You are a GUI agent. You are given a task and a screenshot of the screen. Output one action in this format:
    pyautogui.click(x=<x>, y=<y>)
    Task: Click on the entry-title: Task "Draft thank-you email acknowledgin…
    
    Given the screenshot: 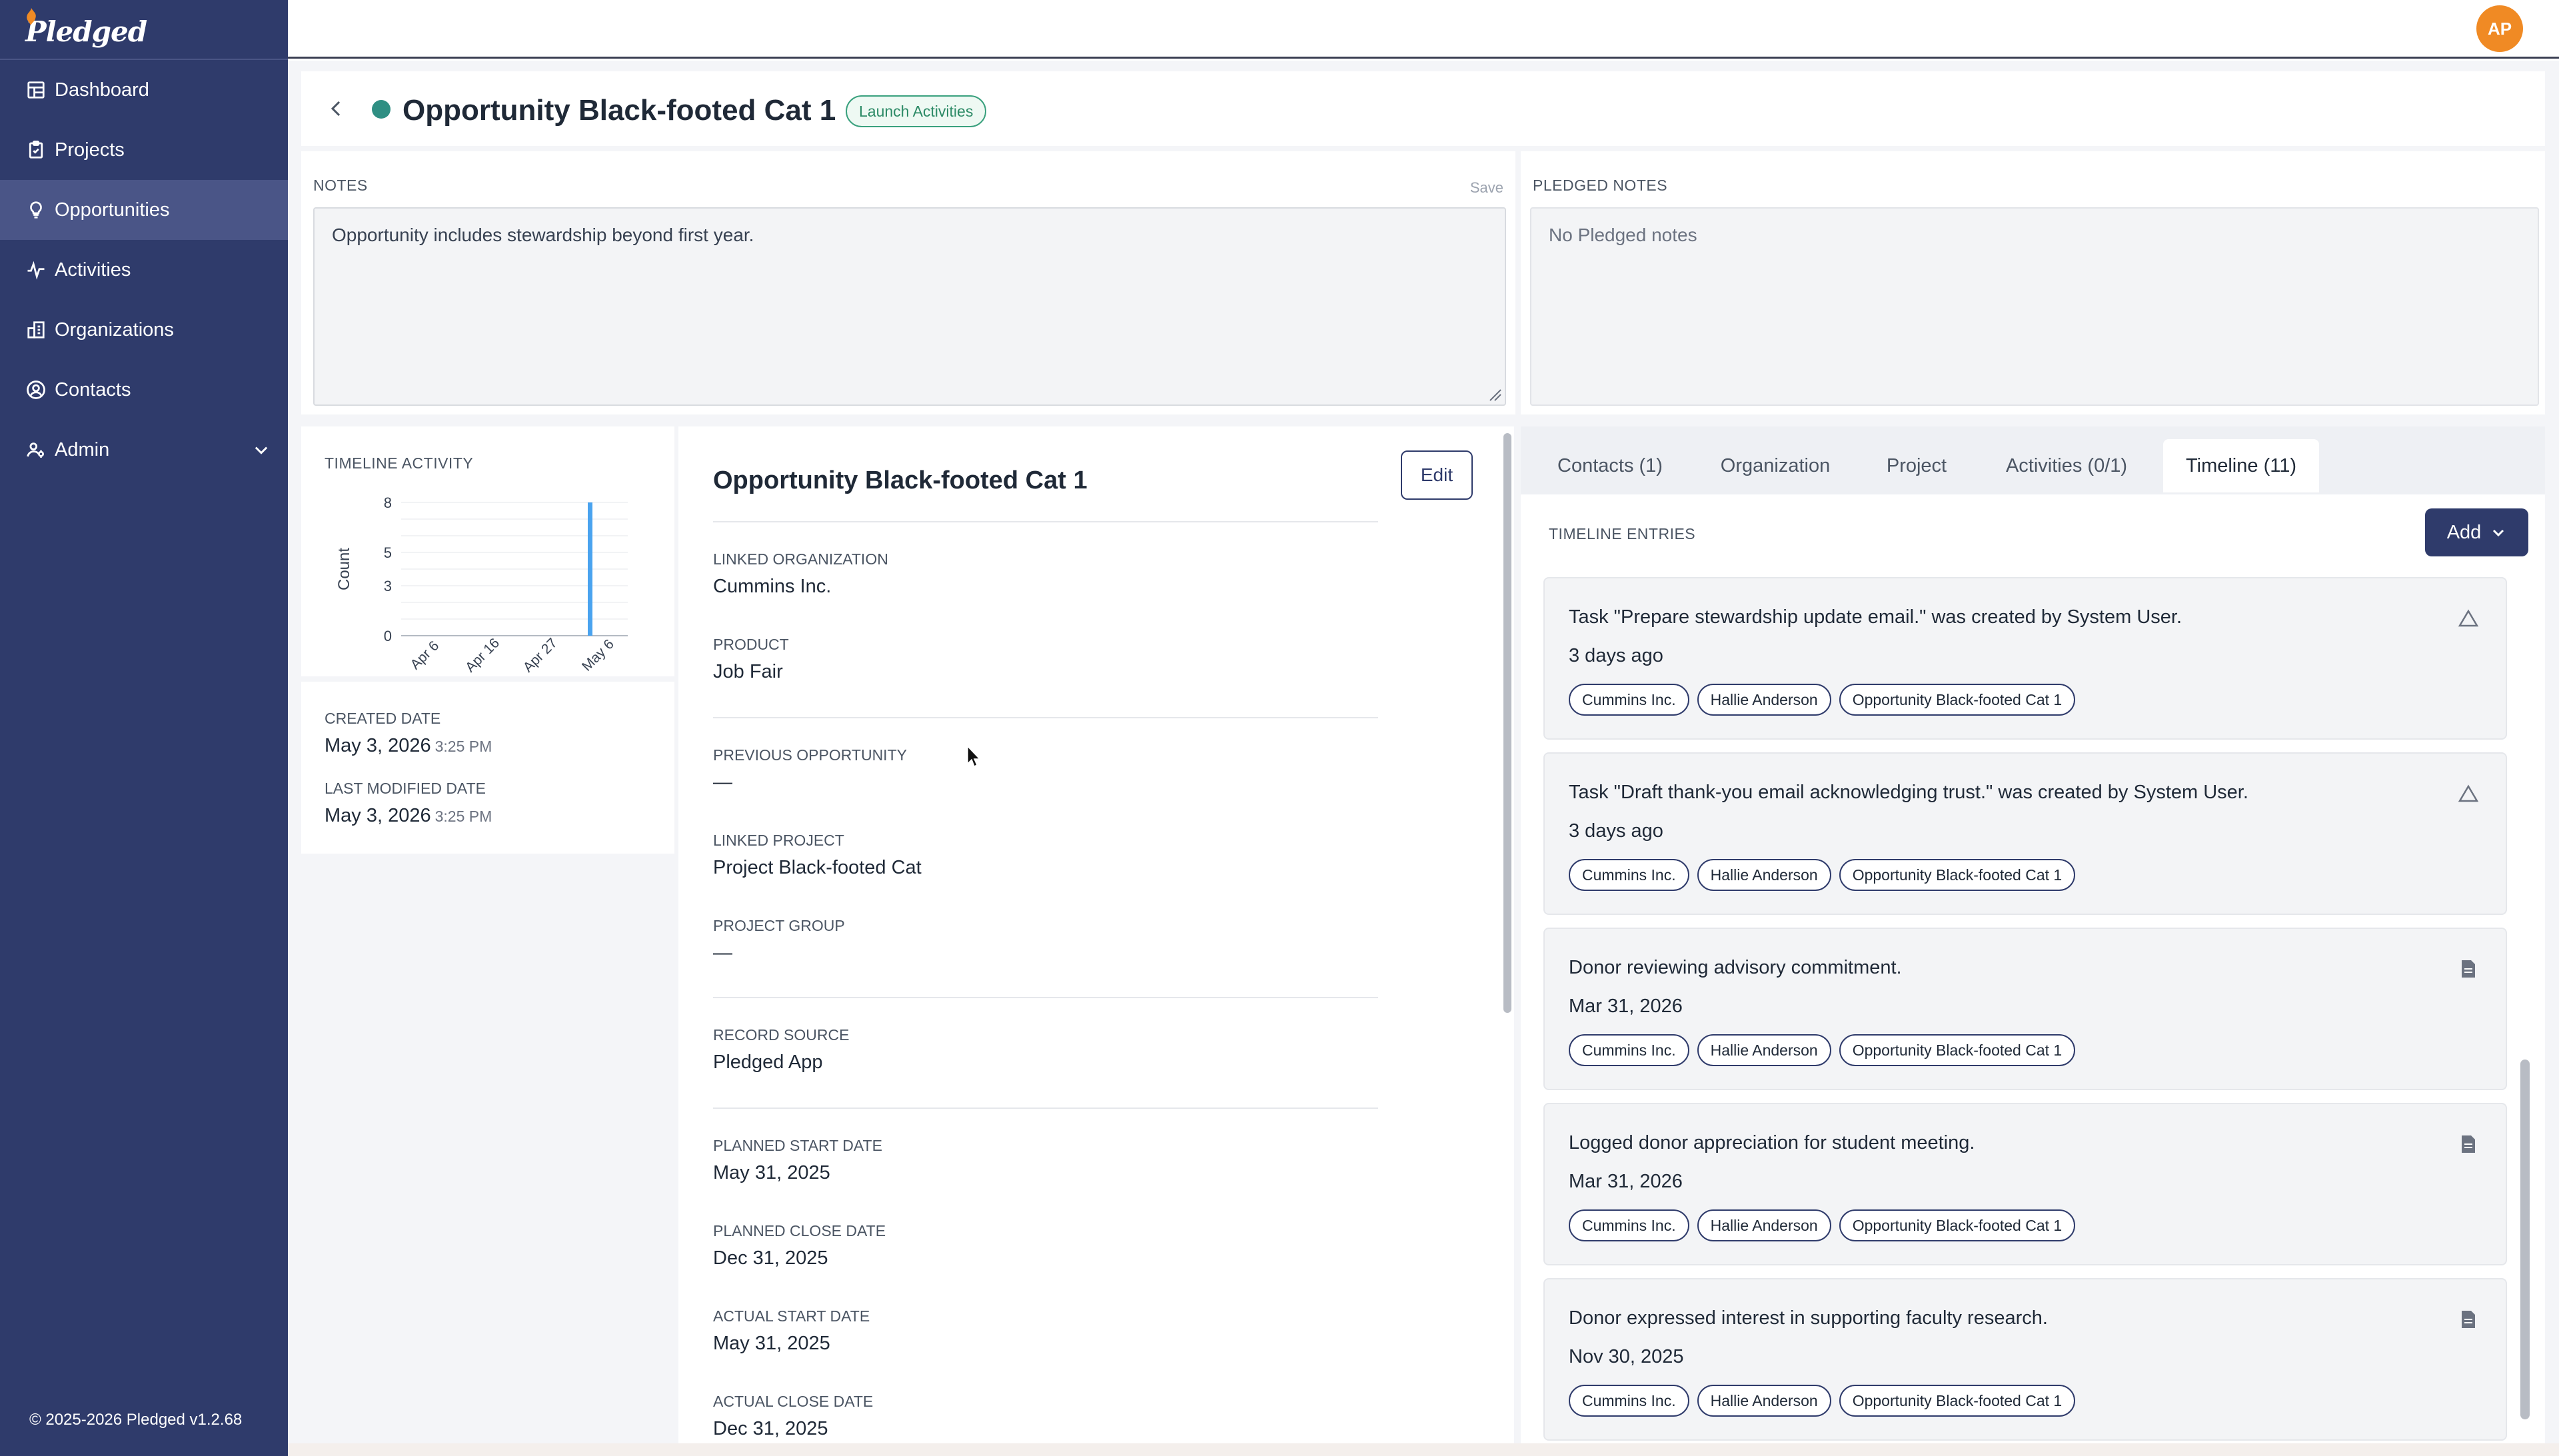 What is the action you would take?
    pyautogui.click(x=1908, y=792)
    